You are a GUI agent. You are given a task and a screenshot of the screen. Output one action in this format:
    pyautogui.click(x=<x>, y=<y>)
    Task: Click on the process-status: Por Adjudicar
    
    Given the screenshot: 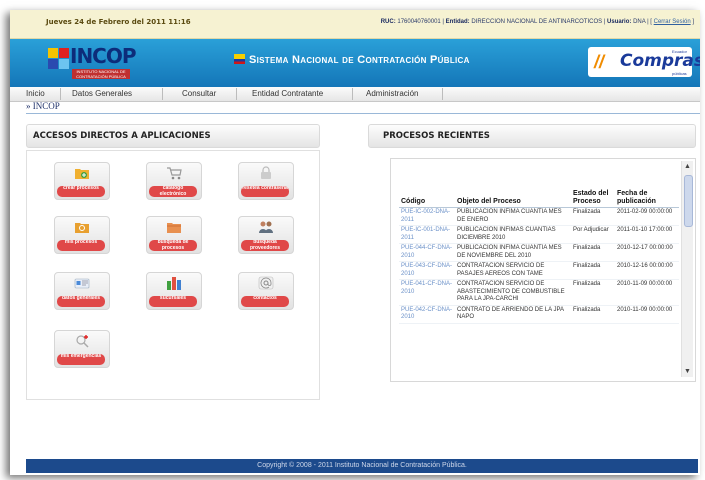 What is the action you would take?
    pyautogui.click(x=593, y=234)
    